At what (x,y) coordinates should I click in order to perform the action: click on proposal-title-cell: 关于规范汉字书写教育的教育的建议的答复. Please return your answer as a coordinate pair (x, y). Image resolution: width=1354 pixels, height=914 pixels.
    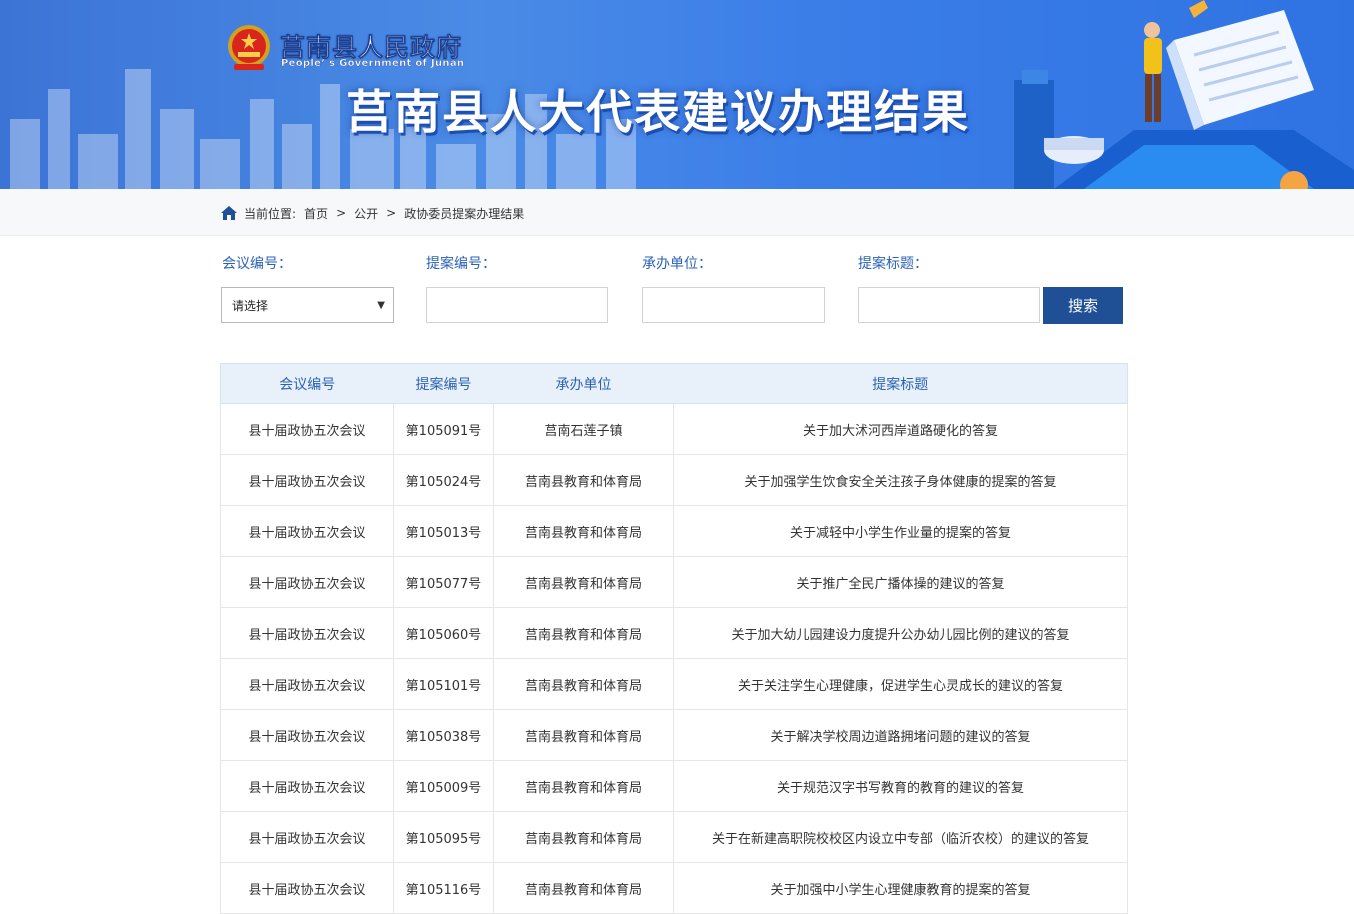
    Looking at the image, I should click on (900, 786).